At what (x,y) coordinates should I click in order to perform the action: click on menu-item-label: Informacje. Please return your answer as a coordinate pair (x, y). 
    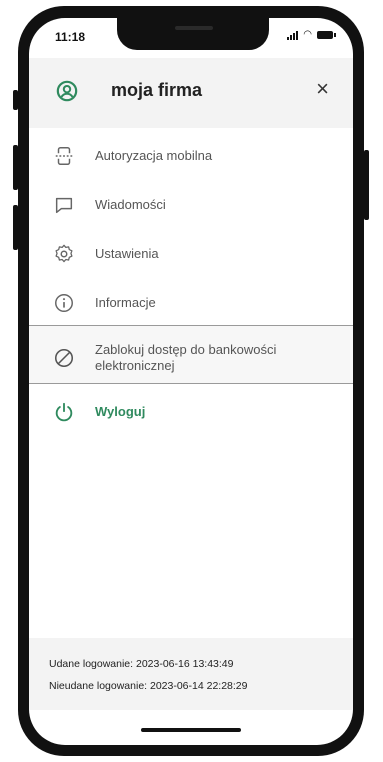
    Looking at the image, I should click on (125, 302).